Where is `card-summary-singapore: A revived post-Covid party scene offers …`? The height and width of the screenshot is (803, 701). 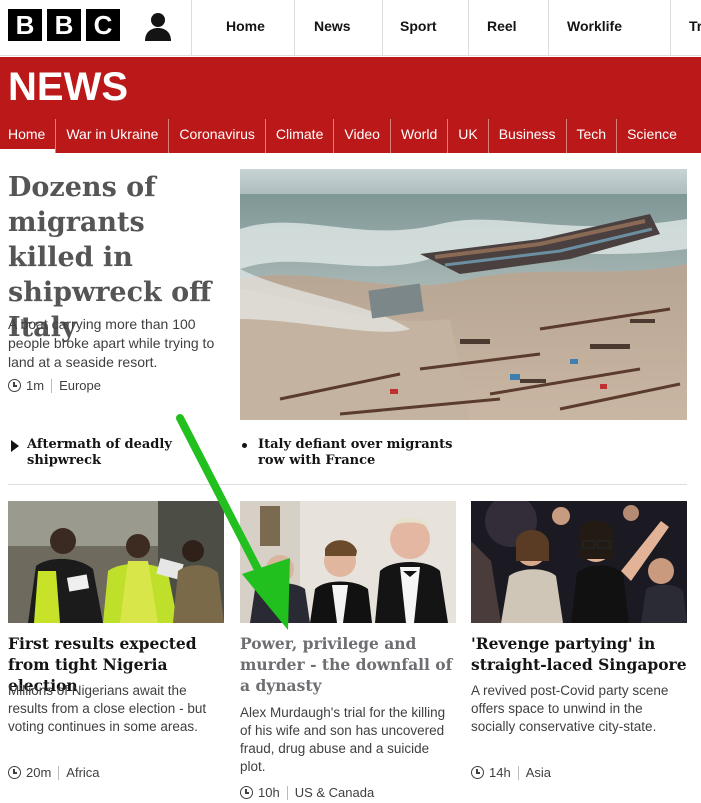
card-summary-singapore: A revived post-Covid party scene offers … is located at coordinates (570, 708).